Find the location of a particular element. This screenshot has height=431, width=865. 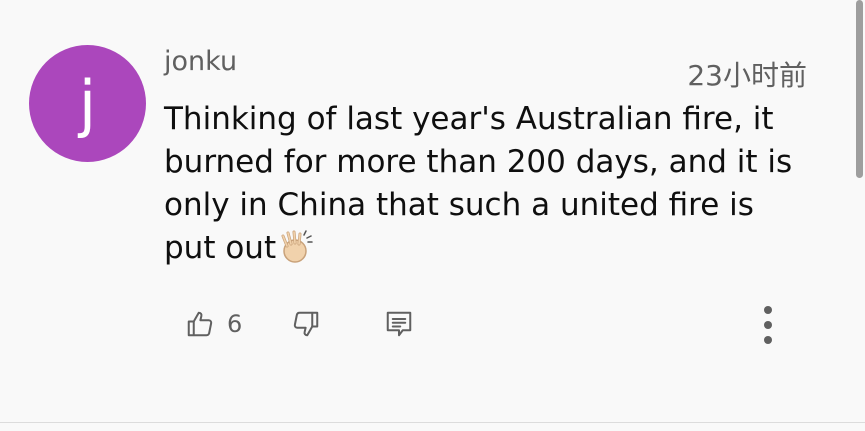

dislike-button is located at coordinates (306, 324).